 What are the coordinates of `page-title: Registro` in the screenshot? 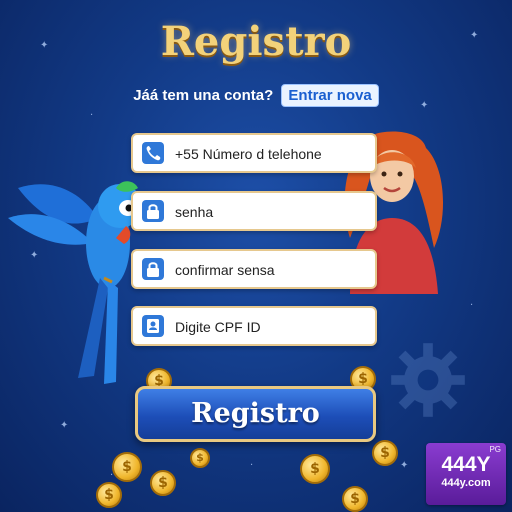 It's located at (256, 41).